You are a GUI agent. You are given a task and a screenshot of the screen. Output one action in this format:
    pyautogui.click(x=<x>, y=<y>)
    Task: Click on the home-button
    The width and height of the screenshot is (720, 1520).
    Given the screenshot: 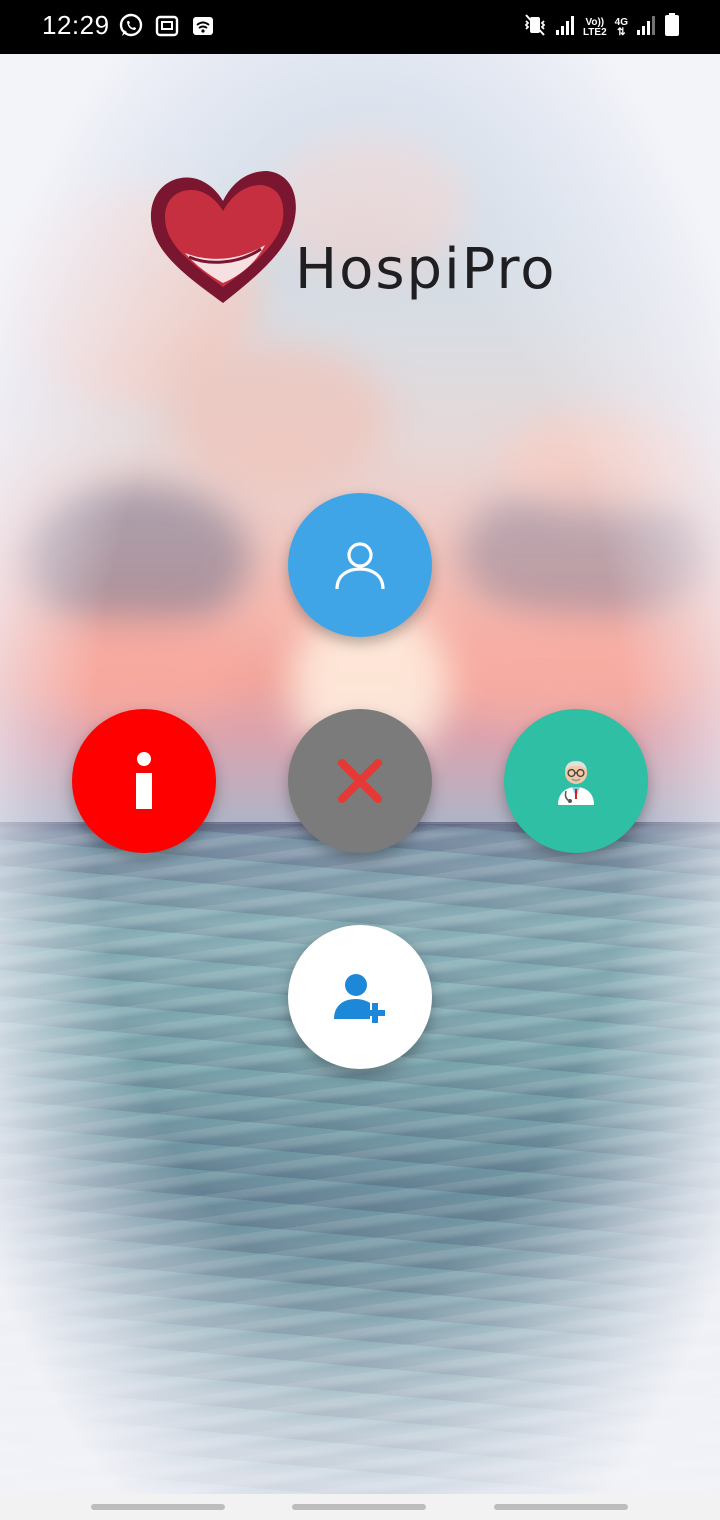 What is the action you would take?
    pyautogui.click(x=359, y=1507)
    